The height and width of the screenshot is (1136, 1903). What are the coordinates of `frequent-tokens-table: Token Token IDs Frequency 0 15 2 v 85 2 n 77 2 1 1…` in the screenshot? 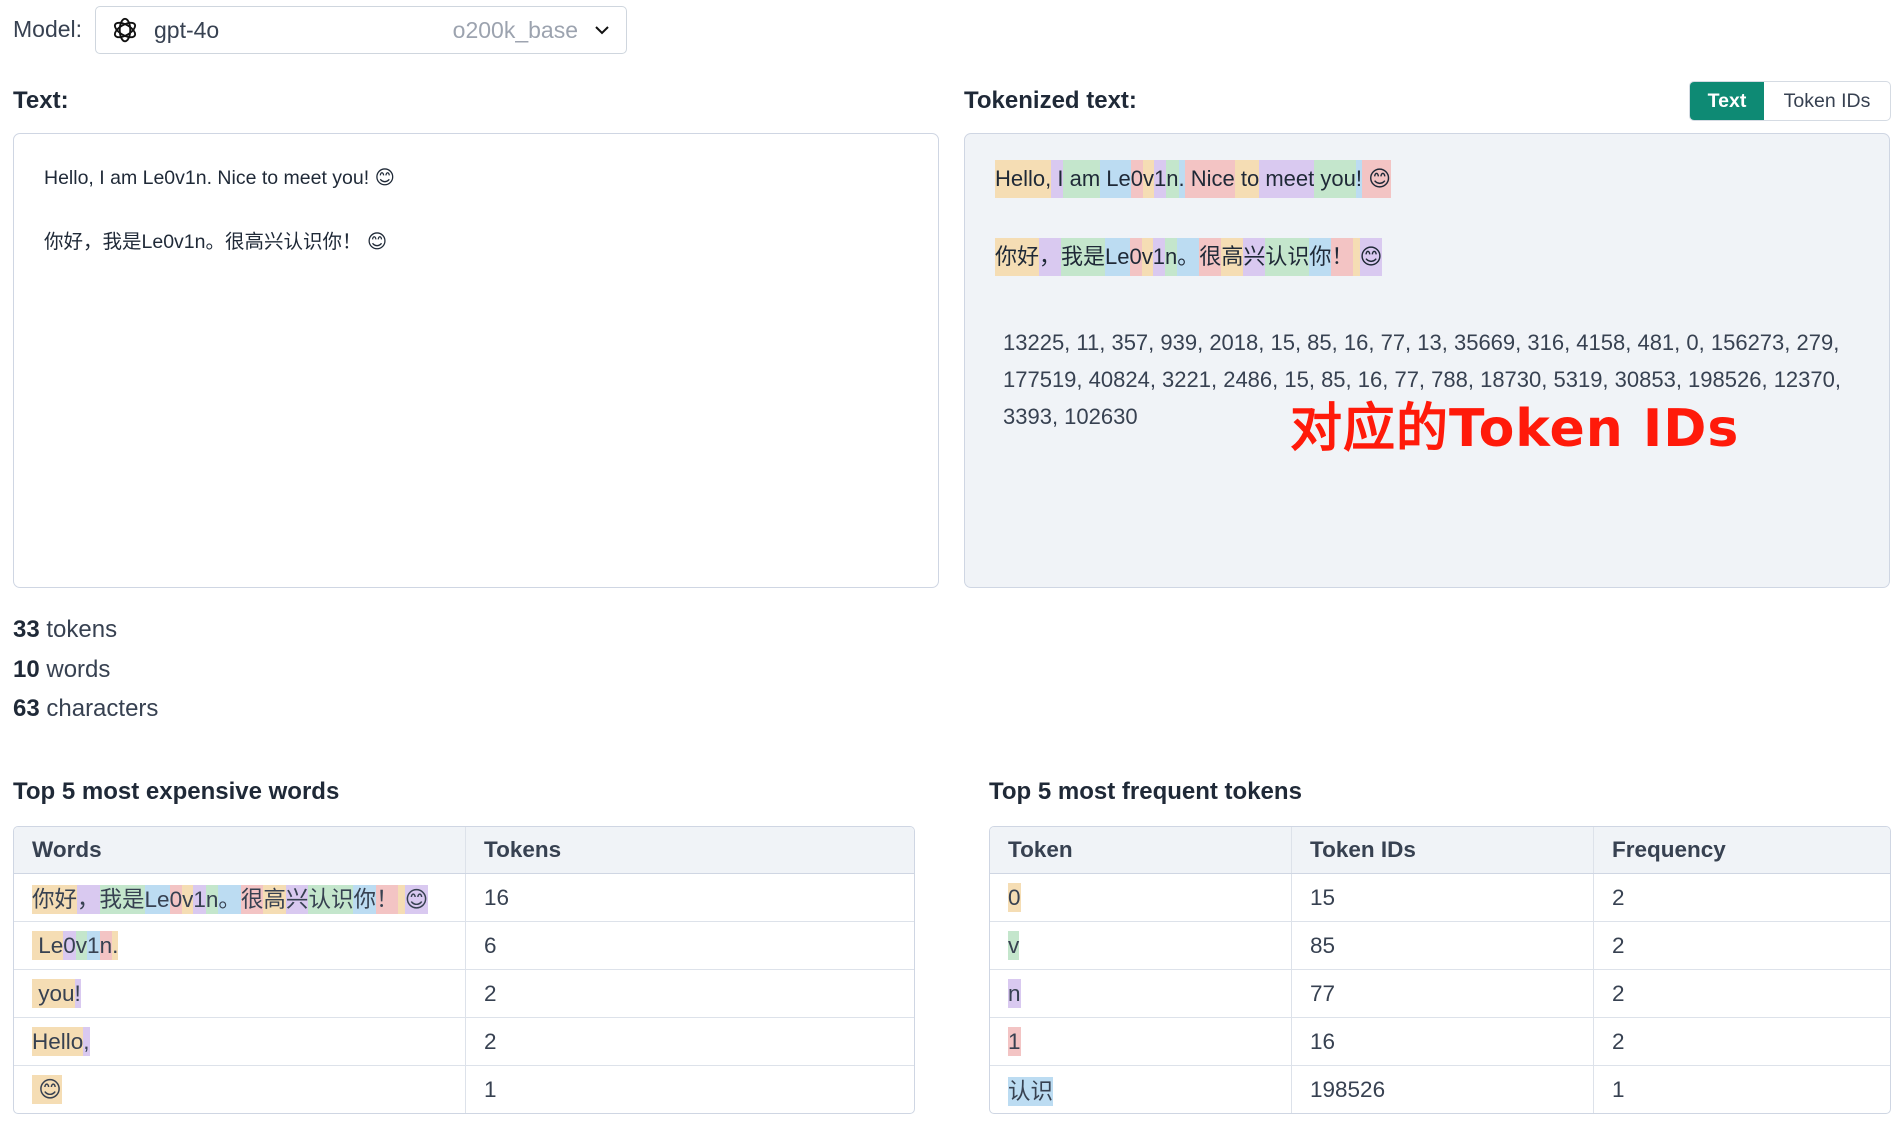 It's located at (1440, 970).